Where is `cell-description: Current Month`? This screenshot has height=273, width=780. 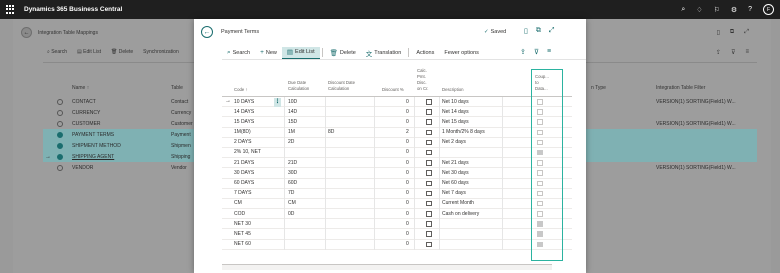 cell-description: Current Month is located at coordinates (458, 203).